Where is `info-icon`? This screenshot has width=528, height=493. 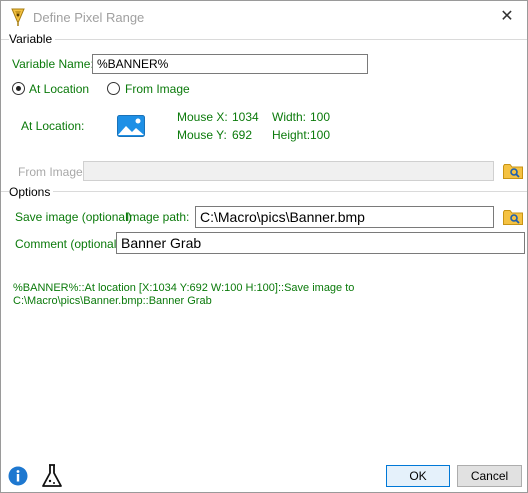
info-icon is located at coordinates (18, 476).